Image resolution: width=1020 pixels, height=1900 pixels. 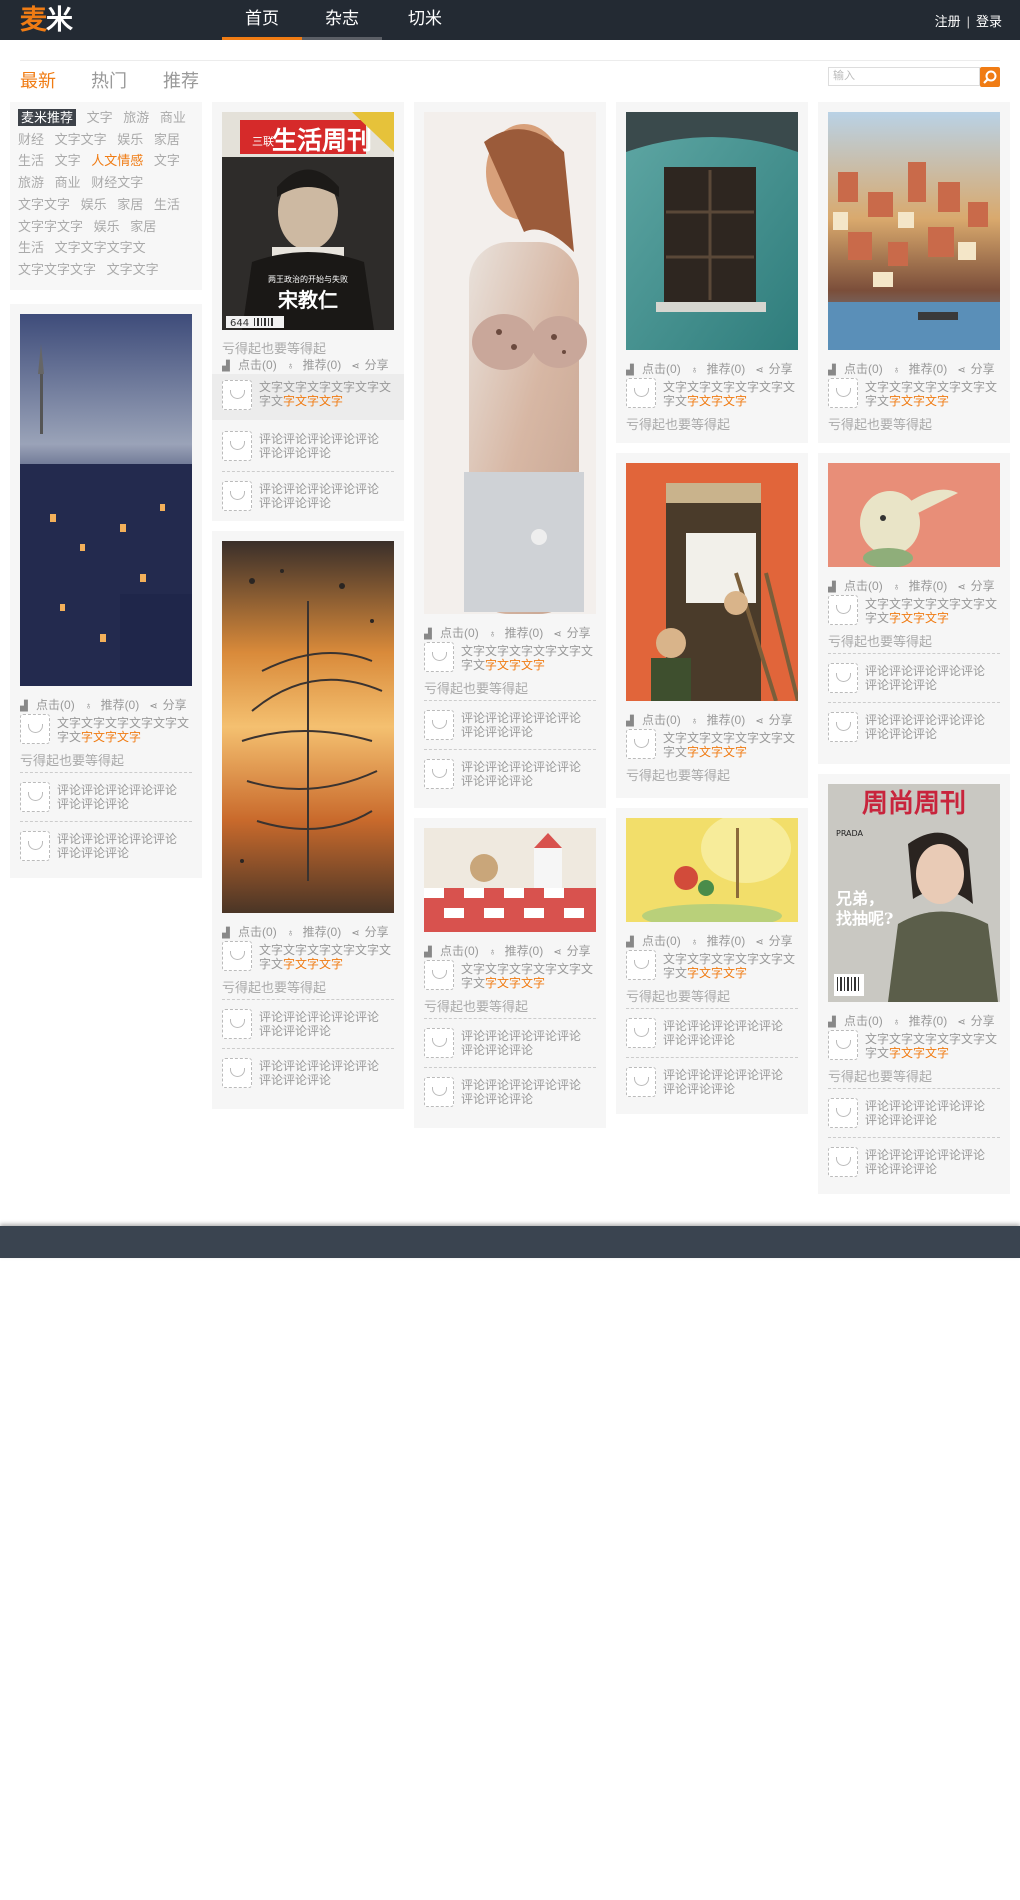 What do you see at coordinates (262, 20) in the screenshot?
I see `nav-tab-home: 首页` at bounding box center [262, 20].